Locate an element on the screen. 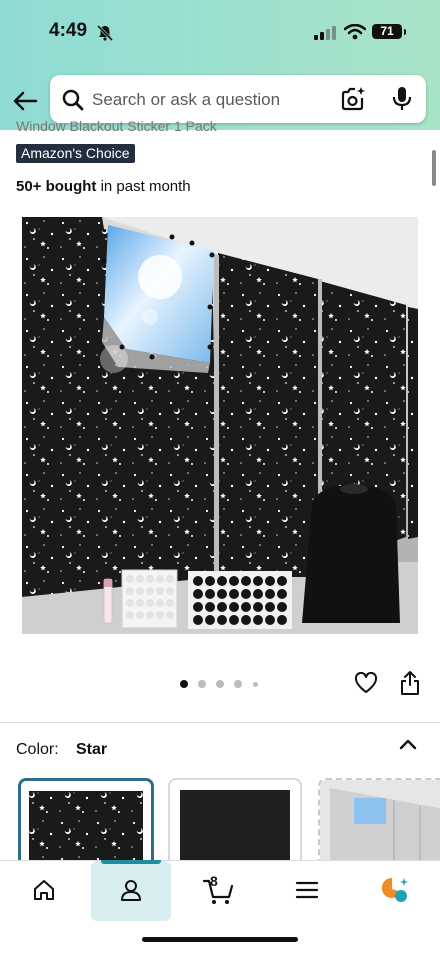  nav-menu is located at coordinates (307, 891).